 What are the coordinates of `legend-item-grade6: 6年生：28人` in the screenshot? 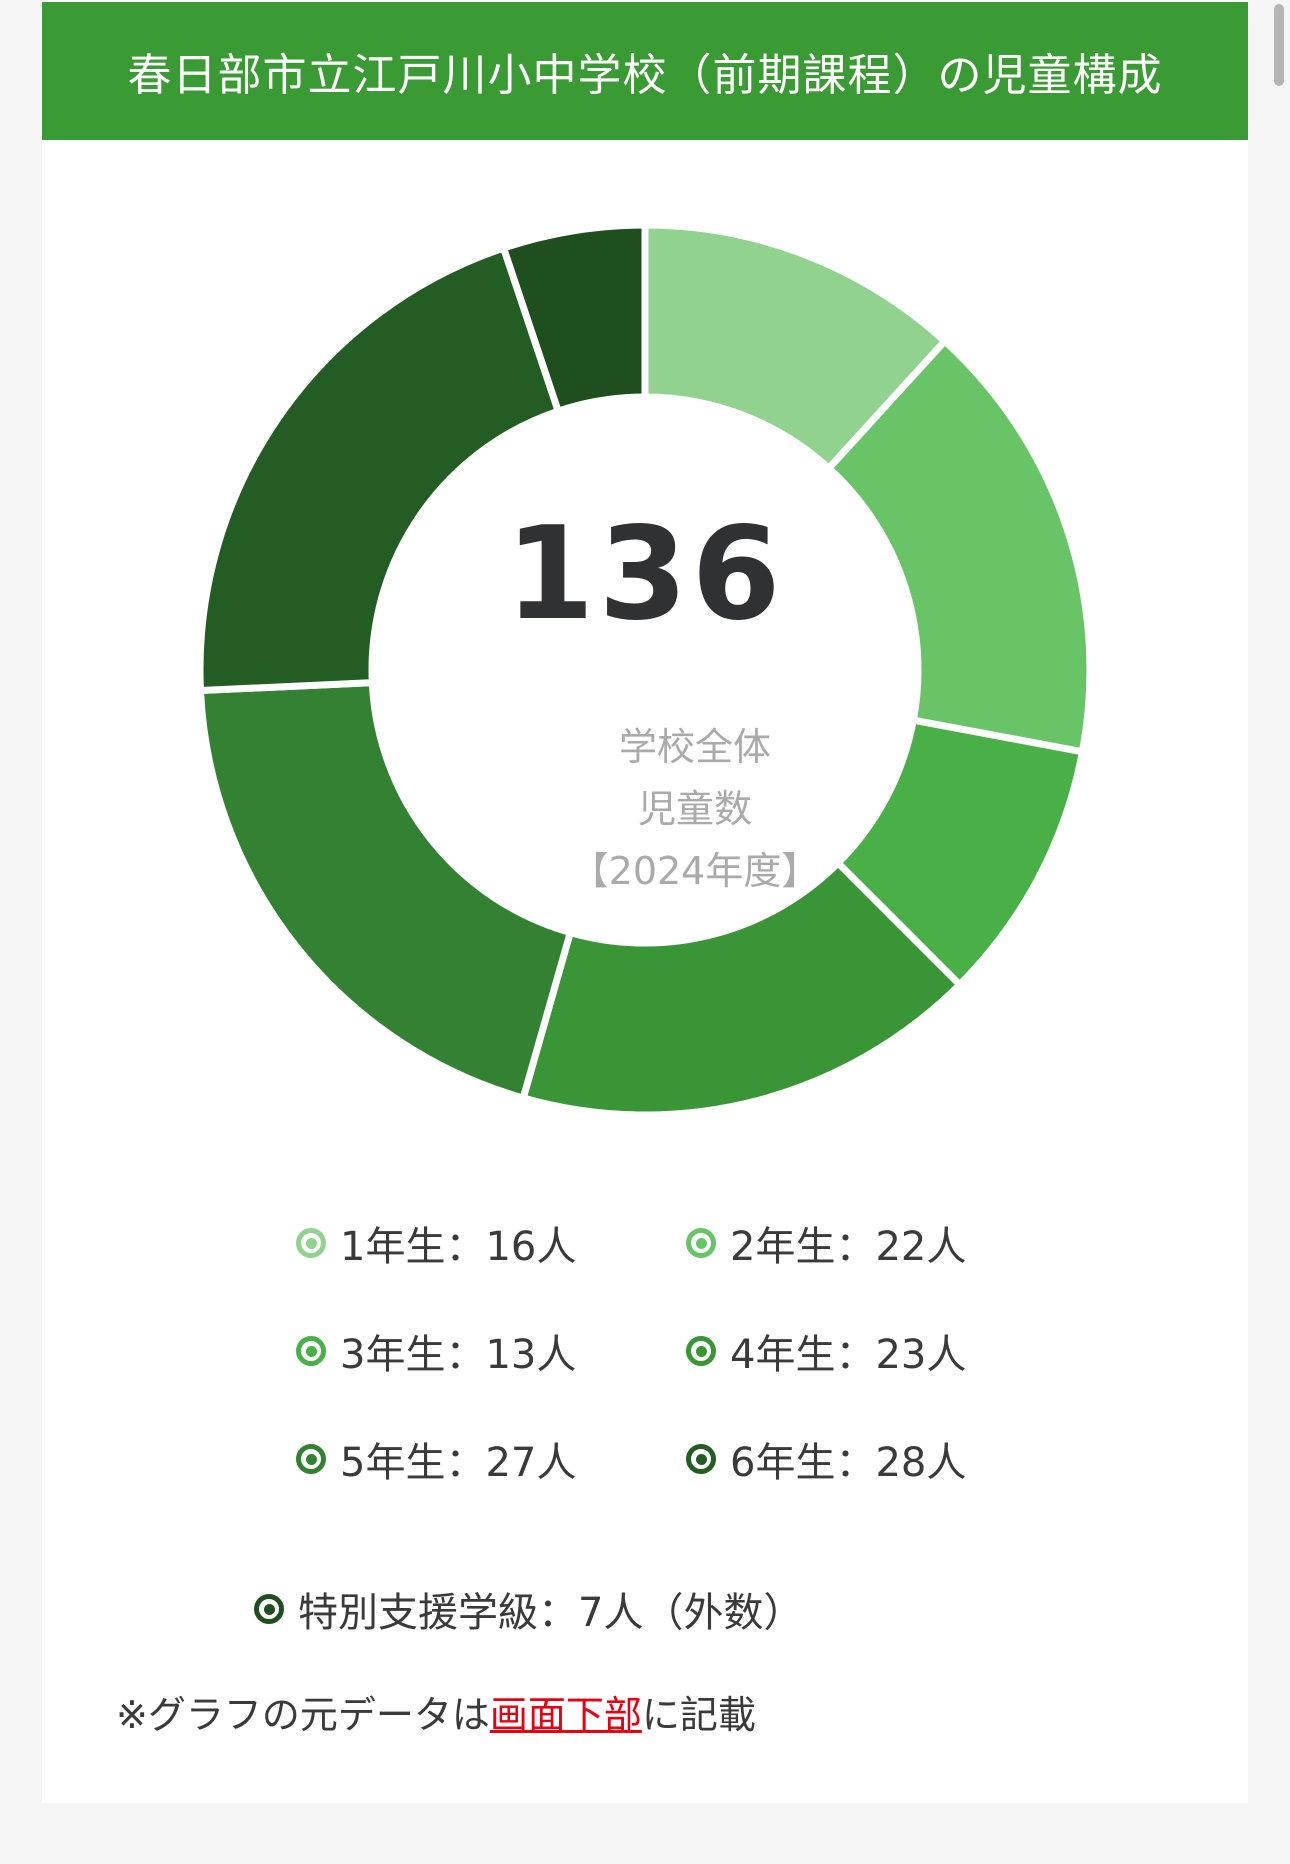 It's located at (826, 1459).